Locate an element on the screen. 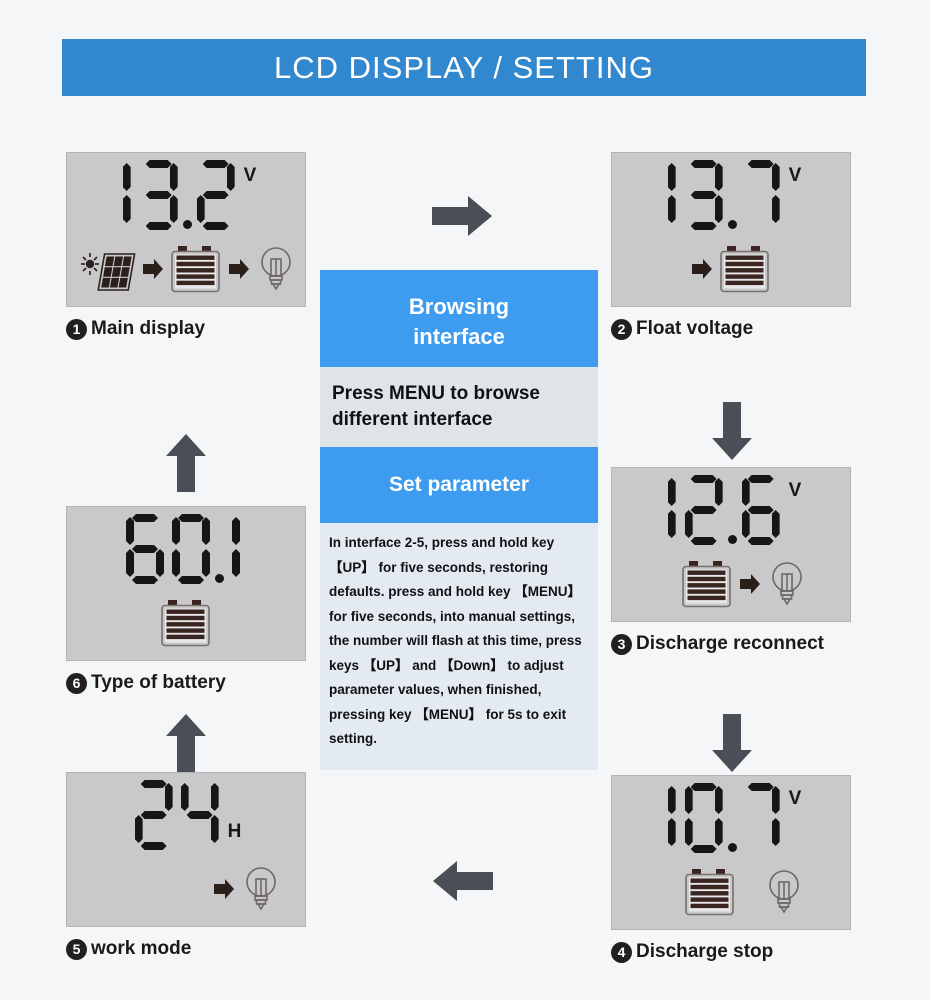  panel-work-mode: H 5 work mode is located at coordinates (186, 866).